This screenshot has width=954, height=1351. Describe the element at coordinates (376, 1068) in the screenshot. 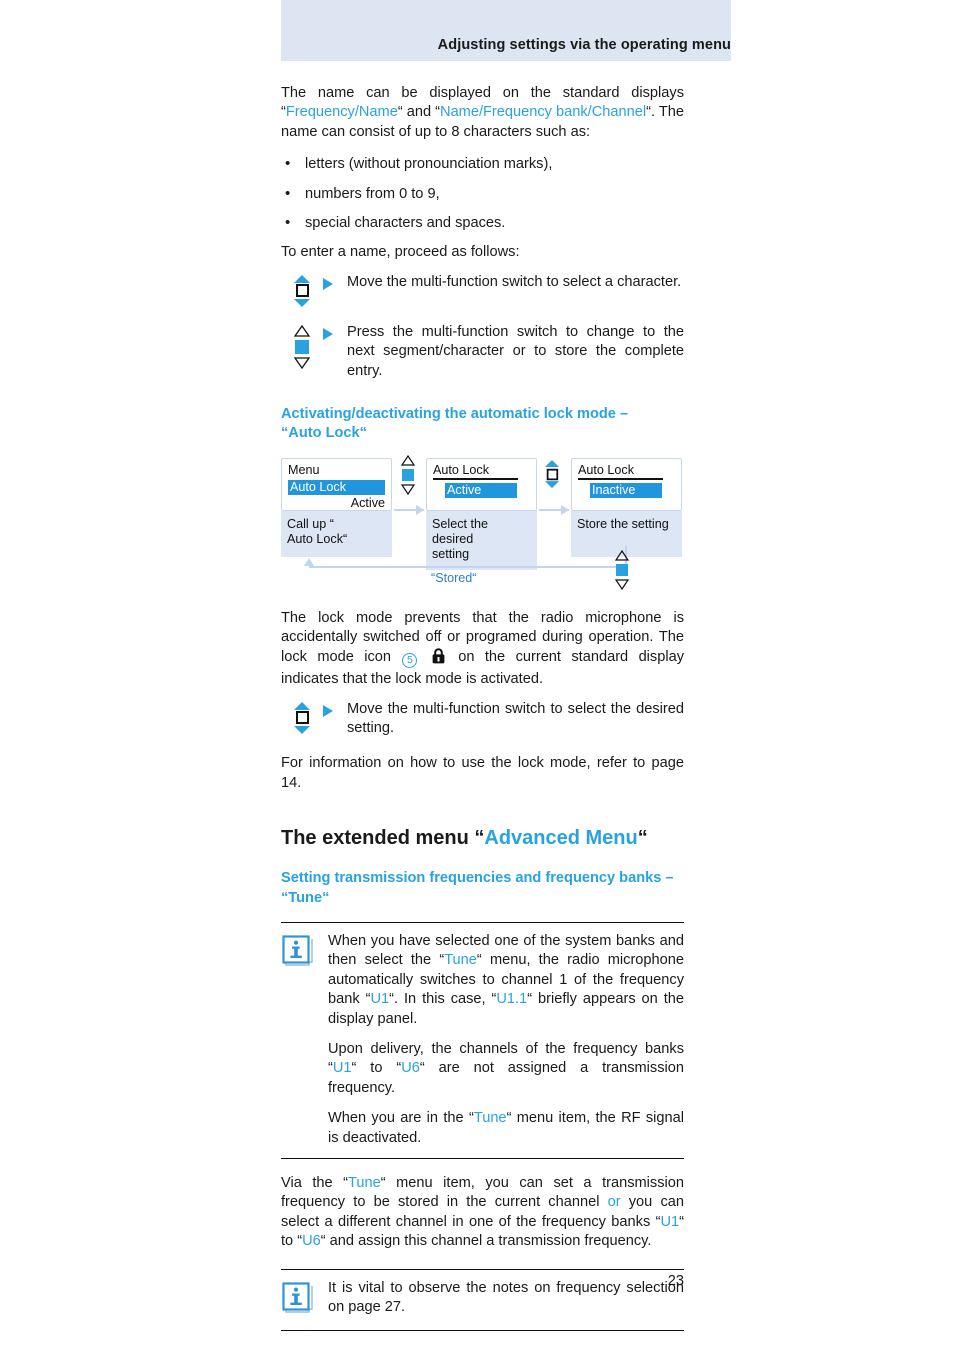

I see `note-text-b: “ to “` at that location.